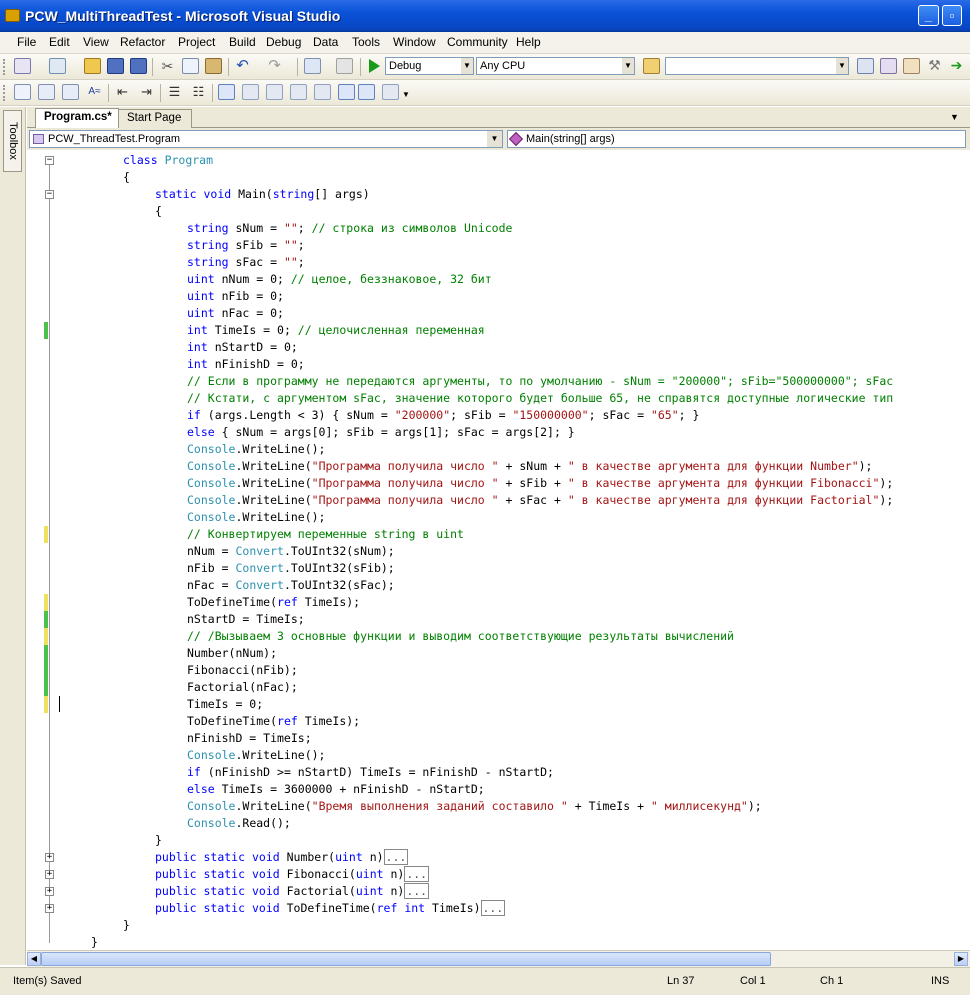 The image size is (970, 995). I want to click on toolbox-icon: ⚒, so click(934, 66).